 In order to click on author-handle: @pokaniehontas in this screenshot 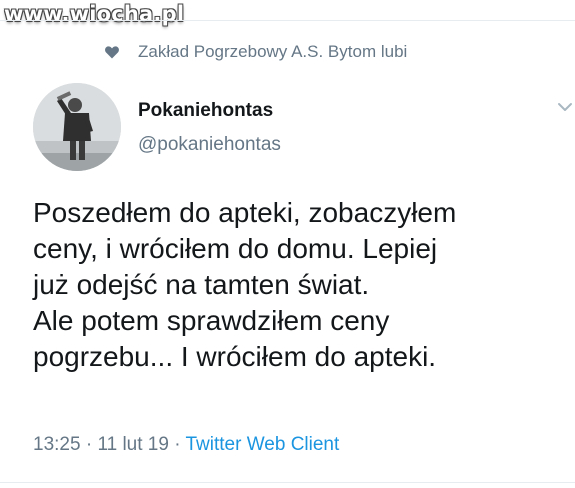, I will do `click(209, 145)`.